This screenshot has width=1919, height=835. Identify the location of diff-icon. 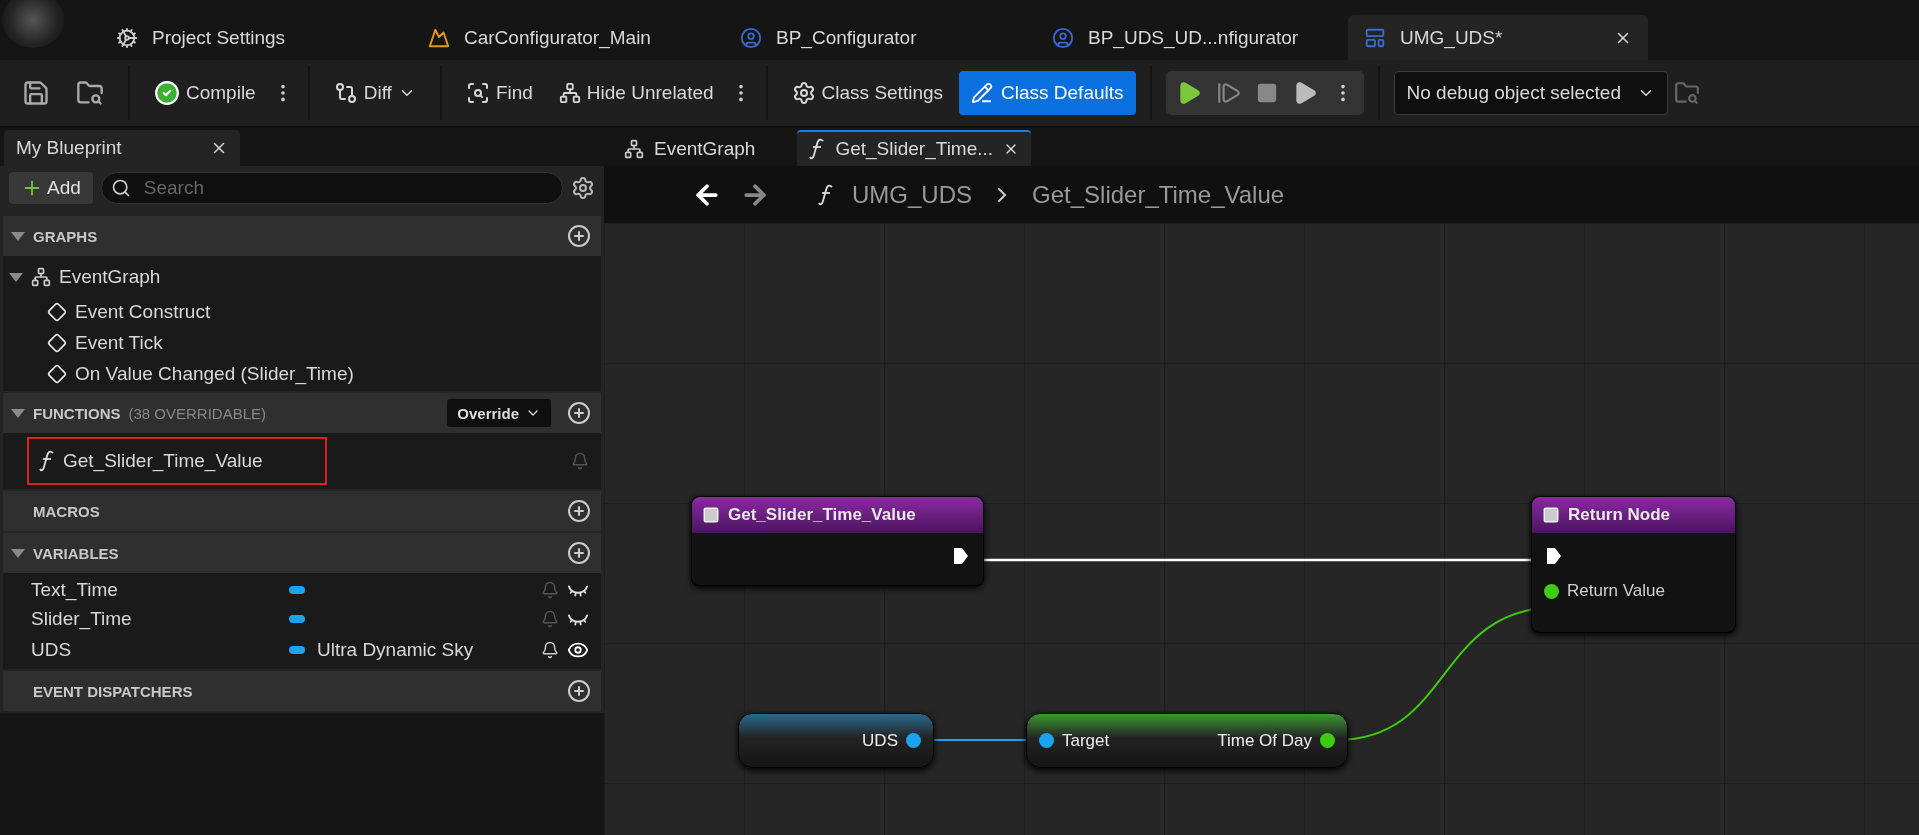
(345, 93).